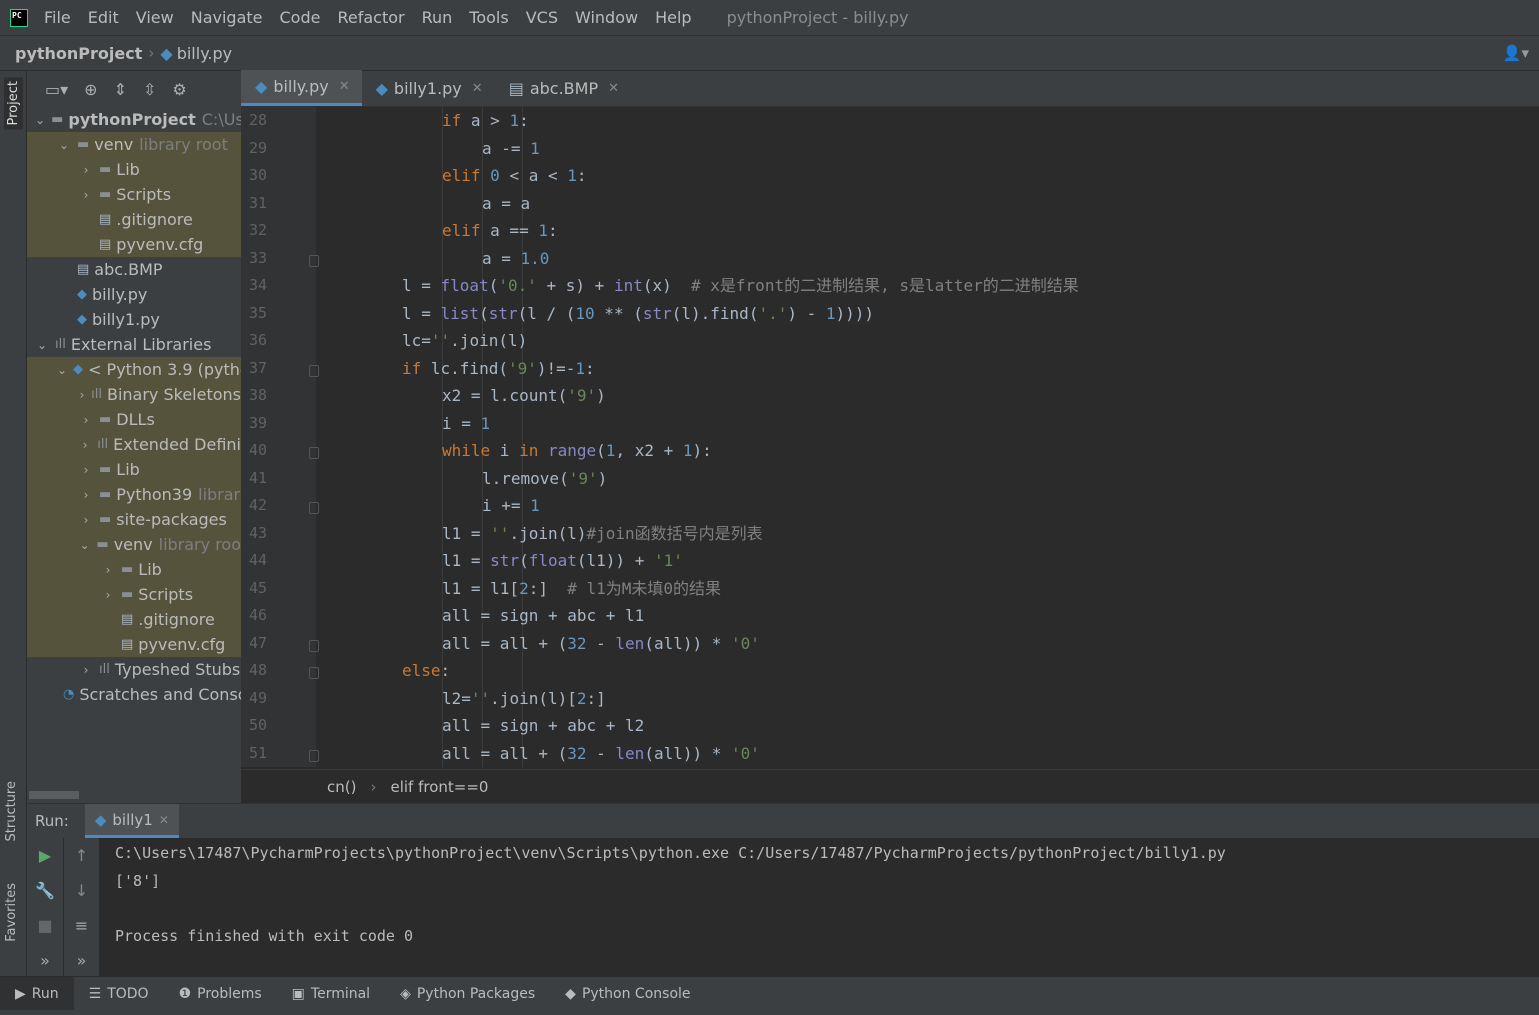 Image resolution: width=1539 pixels, height=1015 pixels. I want to click on terminal-tool-tab: ▣ Terminal, so click(331, 994).